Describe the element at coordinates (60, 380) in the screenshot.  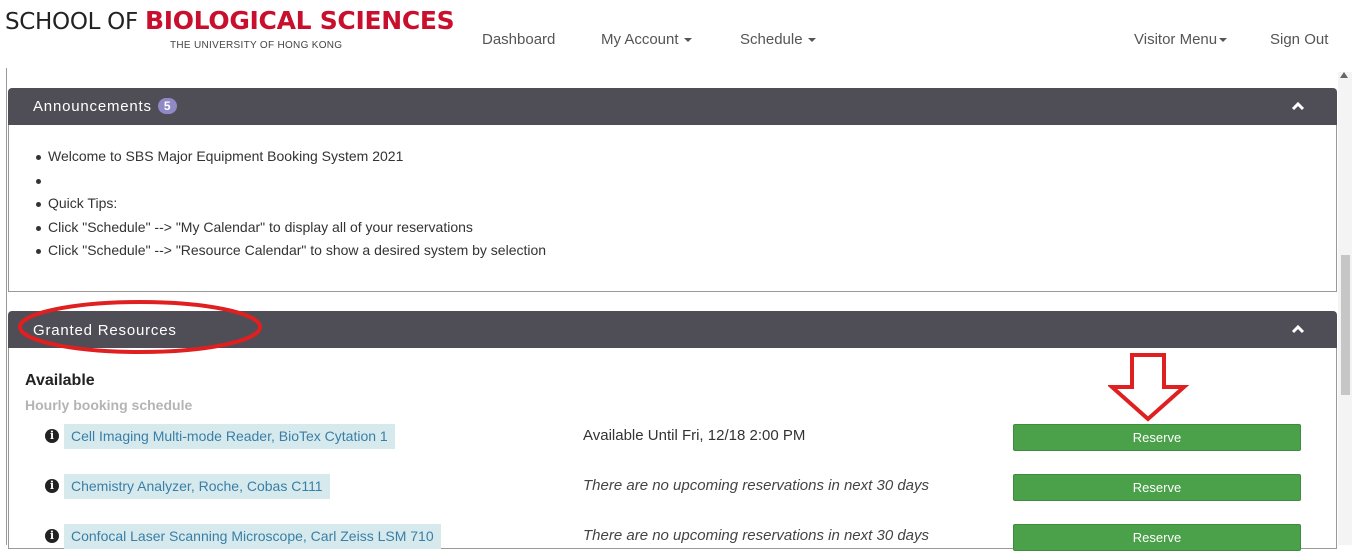
I see `available-heading: Available` at that location.